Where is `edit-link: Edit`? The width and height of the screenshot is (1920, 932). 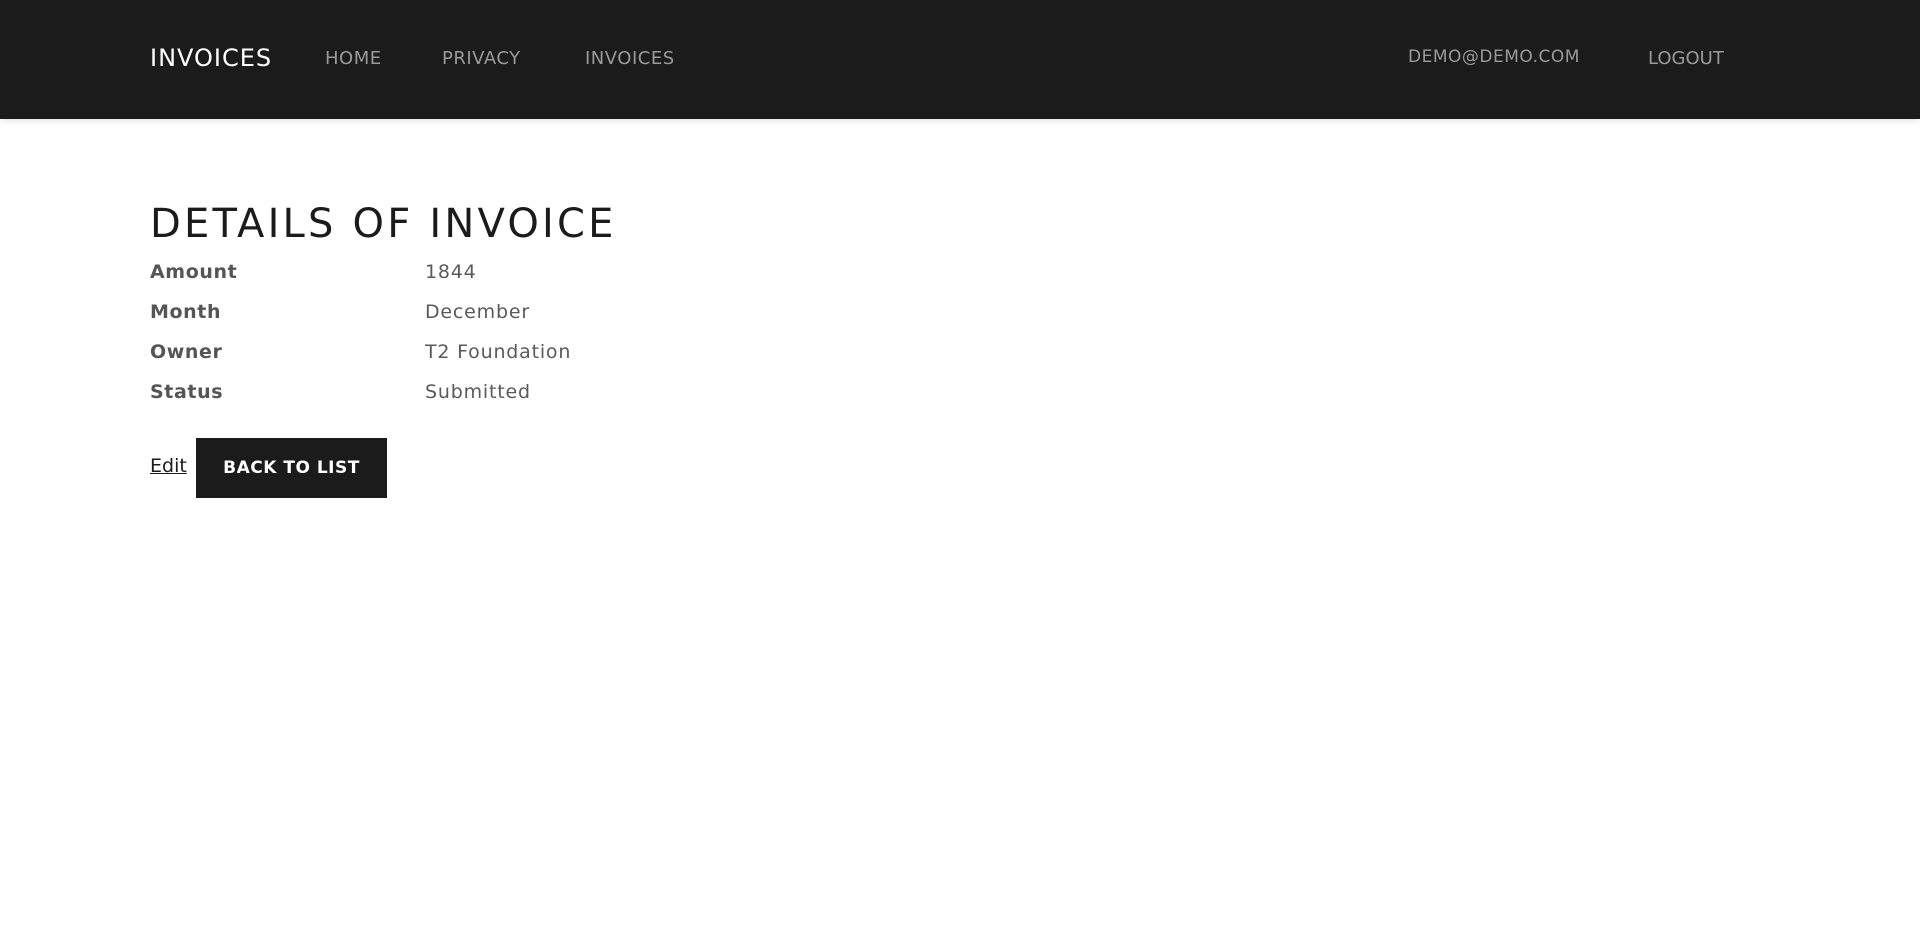 edit-link: Edit is located at coordinates (168, 466).